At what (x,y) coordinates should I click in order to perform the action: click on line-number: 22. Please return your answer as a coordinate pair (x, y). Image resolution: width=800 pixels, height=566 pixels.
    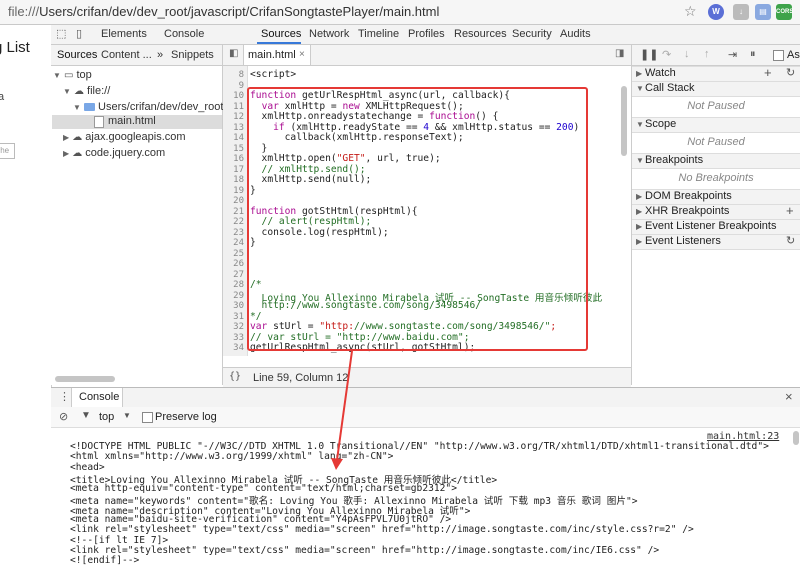
    Looking at the image, I should click on (234, 222).